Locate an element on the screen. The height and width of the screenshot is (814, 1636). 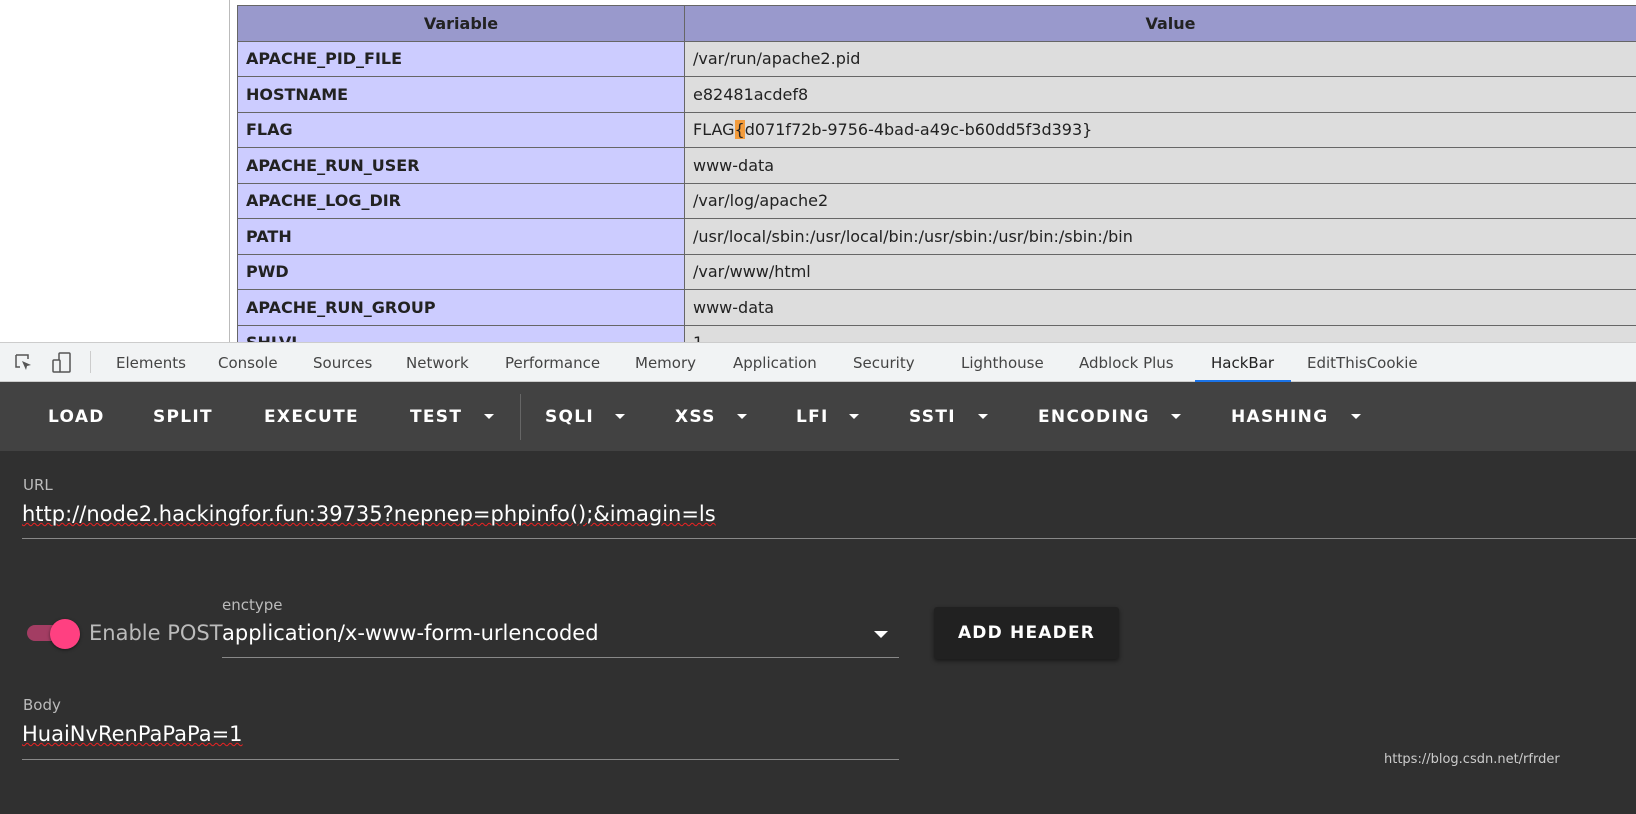
variable-name: HOSTNAME is located at coordinates (461, 94).